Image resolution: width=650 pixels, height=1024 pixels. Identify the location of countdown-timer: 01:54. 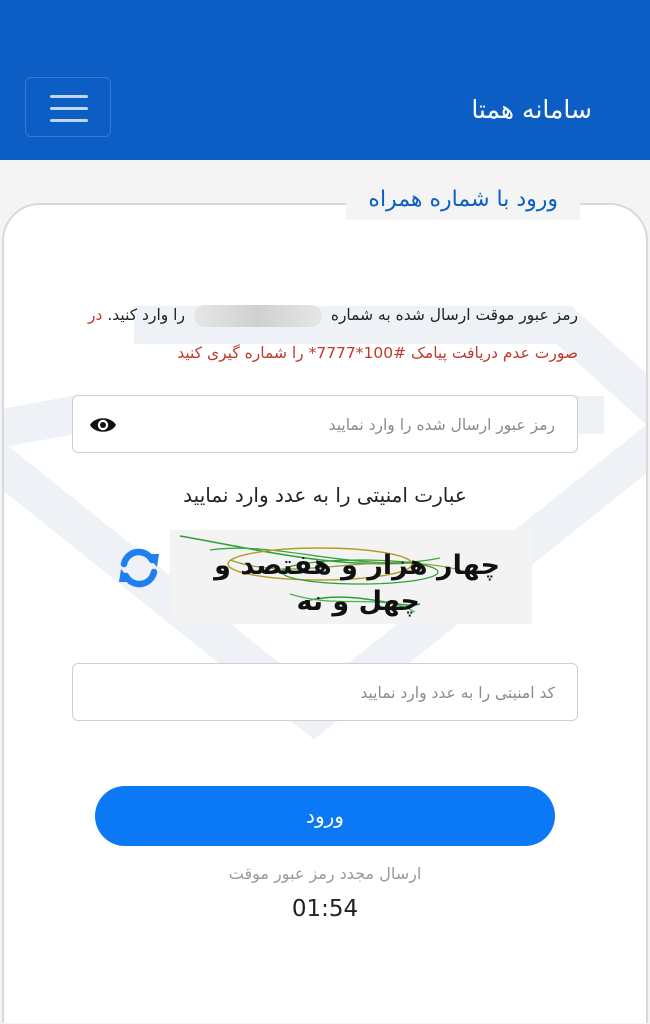
(325, 909).